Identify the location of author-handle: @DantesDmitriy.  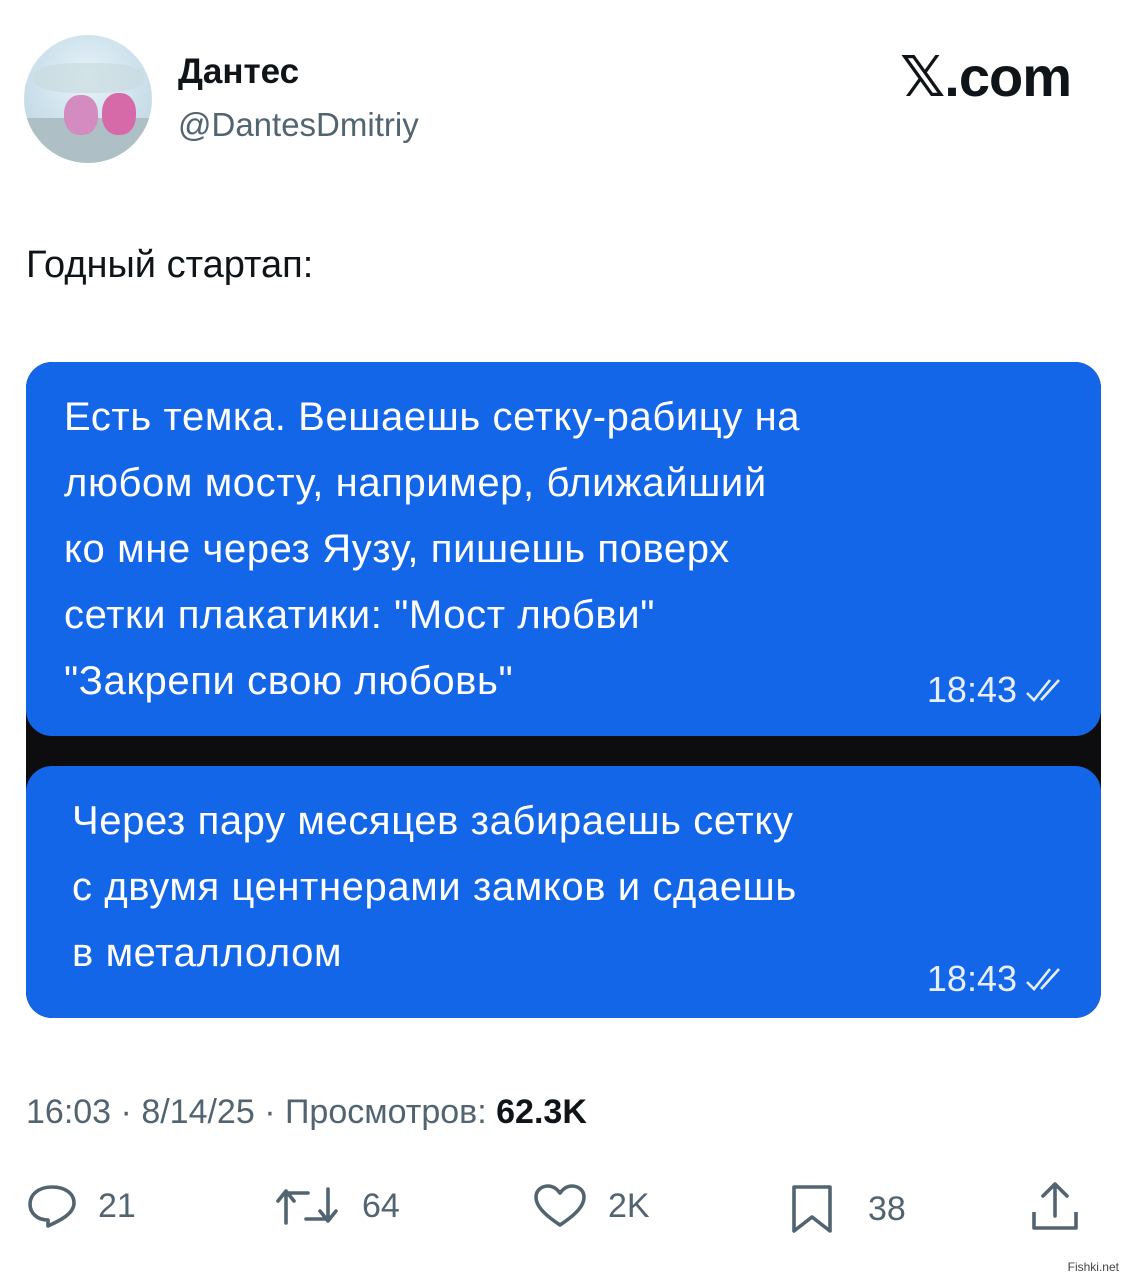
(298, 125).